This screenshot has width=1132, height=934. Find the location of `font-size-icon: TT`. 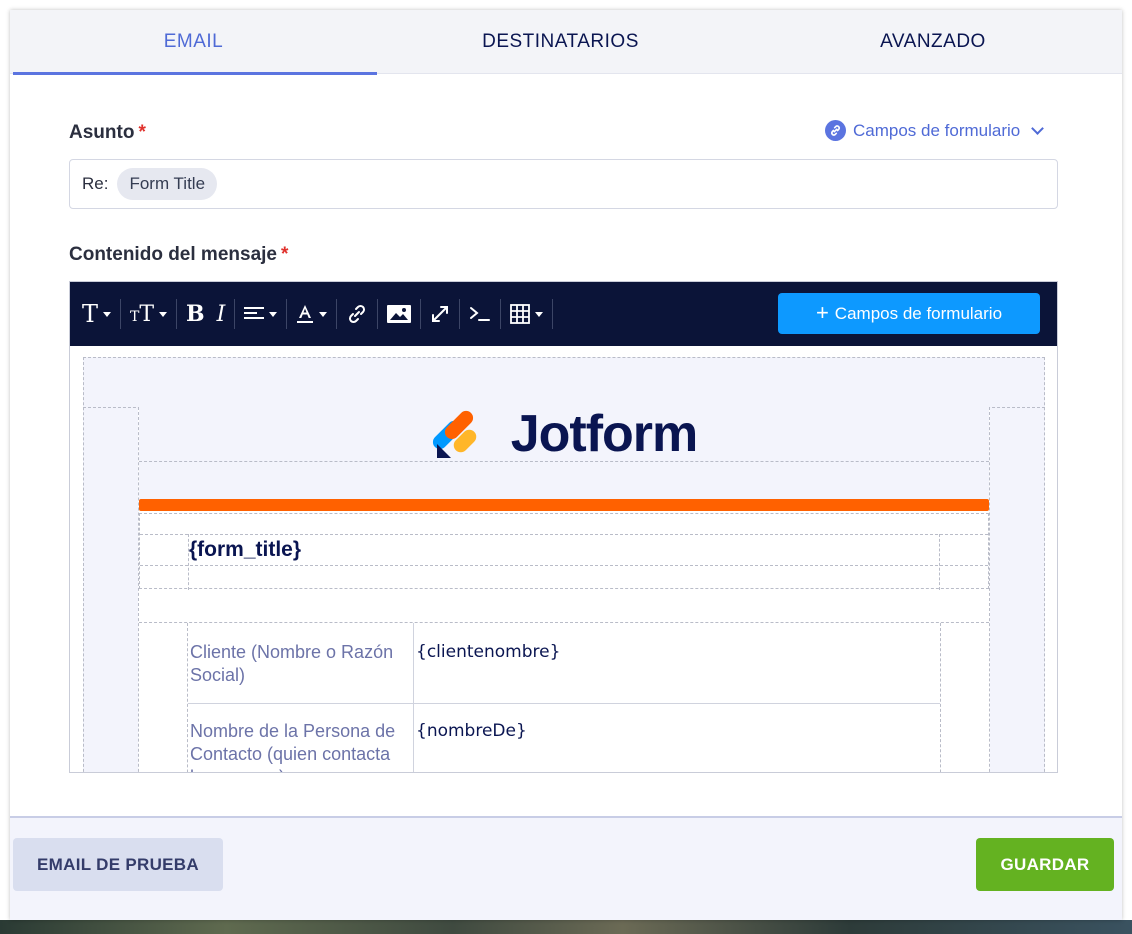

font-size-icon: TT is located at coordinates (142, 314).